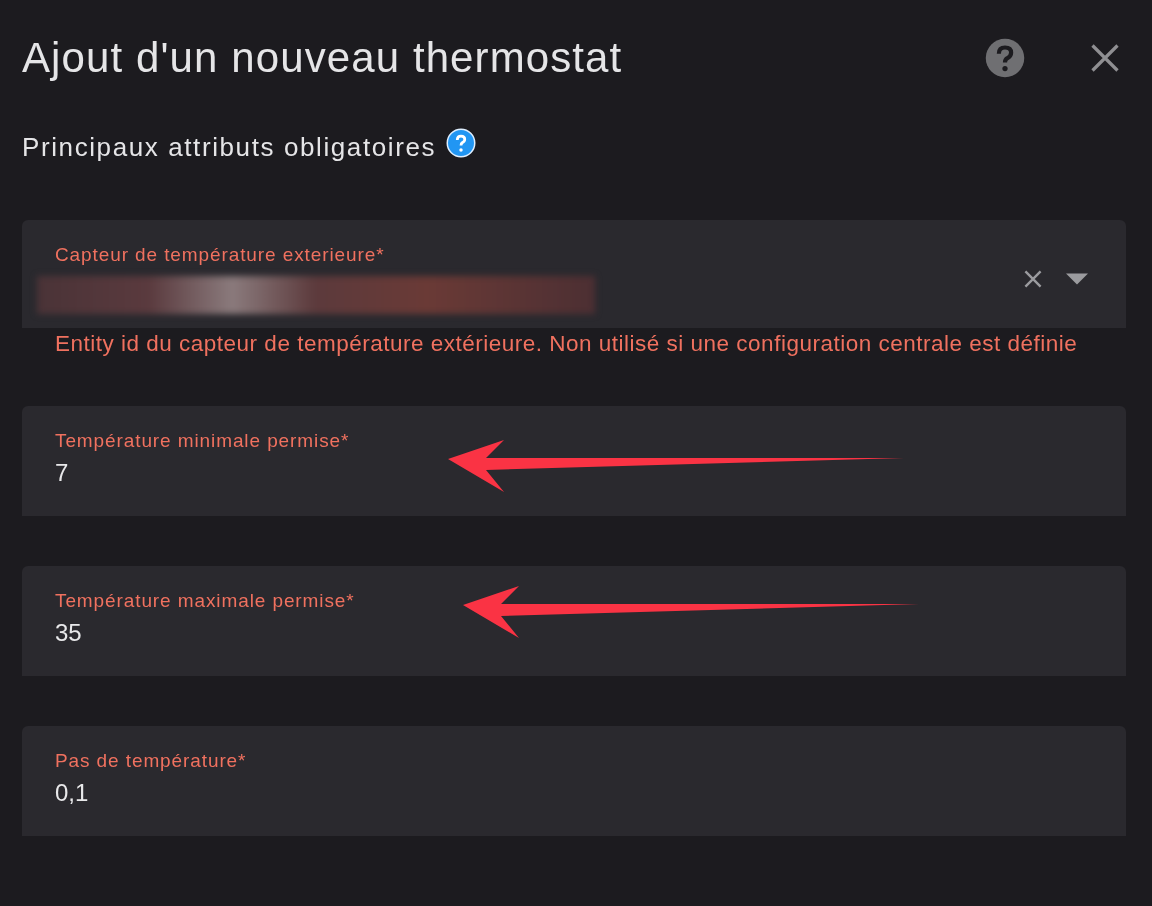  I want to click on field-value: 0,1, so click(72, 793).